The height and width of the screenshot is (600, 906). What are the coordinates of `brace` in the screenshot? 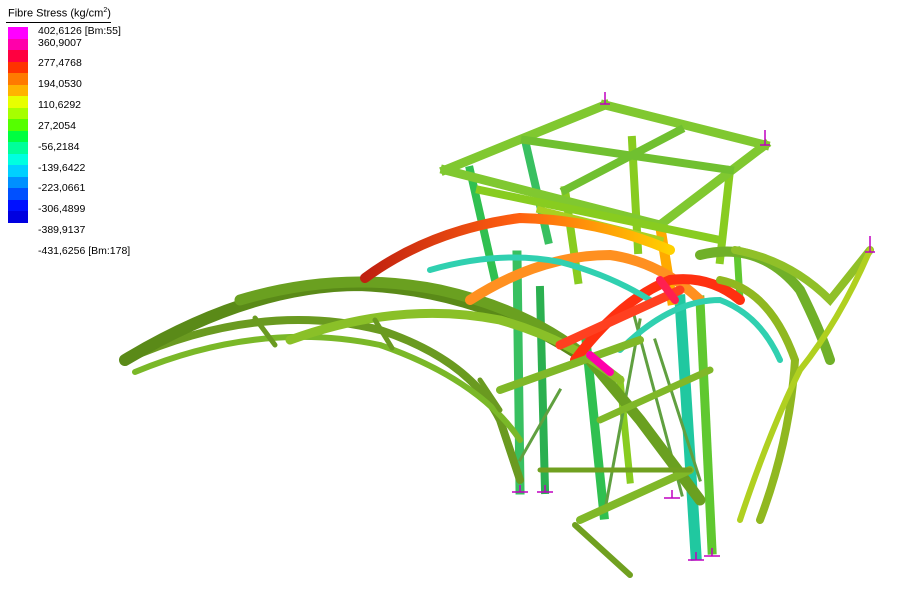 It's located at (677, 410).